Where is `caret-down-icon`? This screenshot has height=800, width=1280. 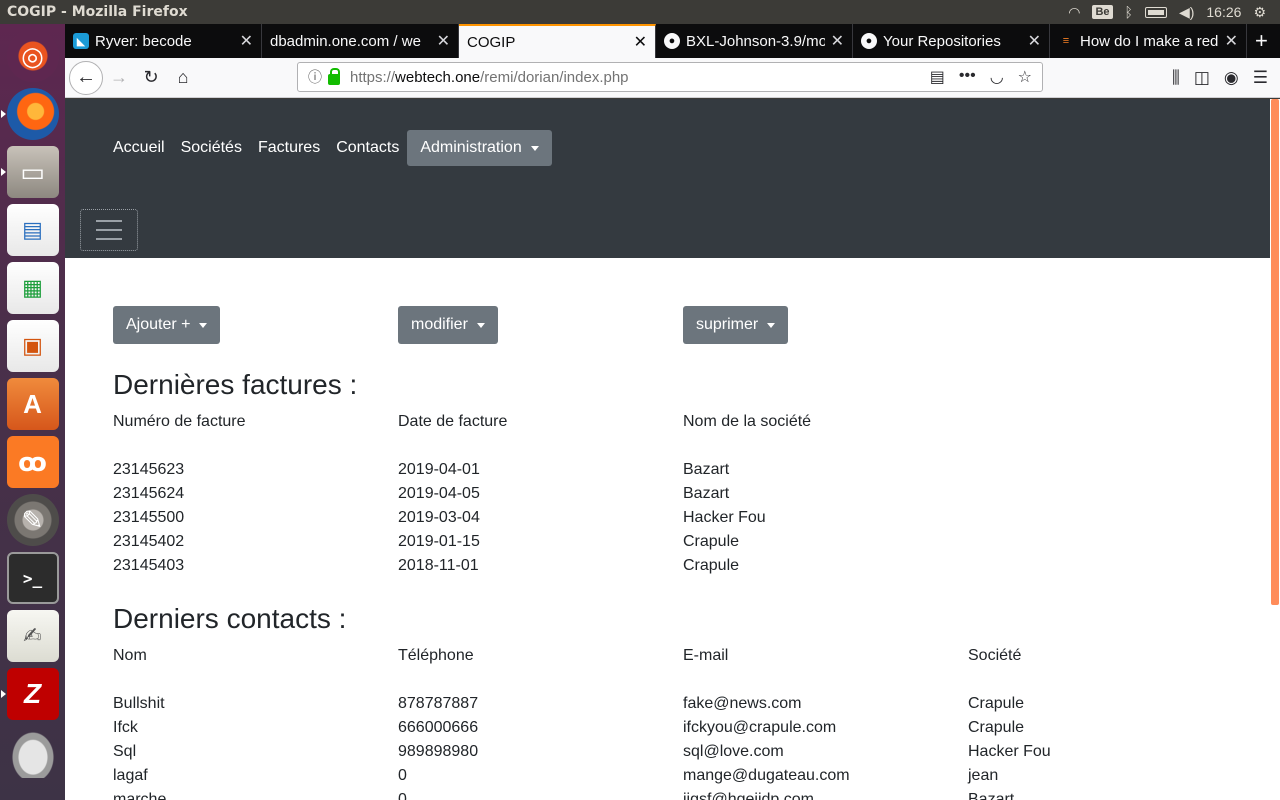
caret-down-icon is located at coordinates (480, 325).